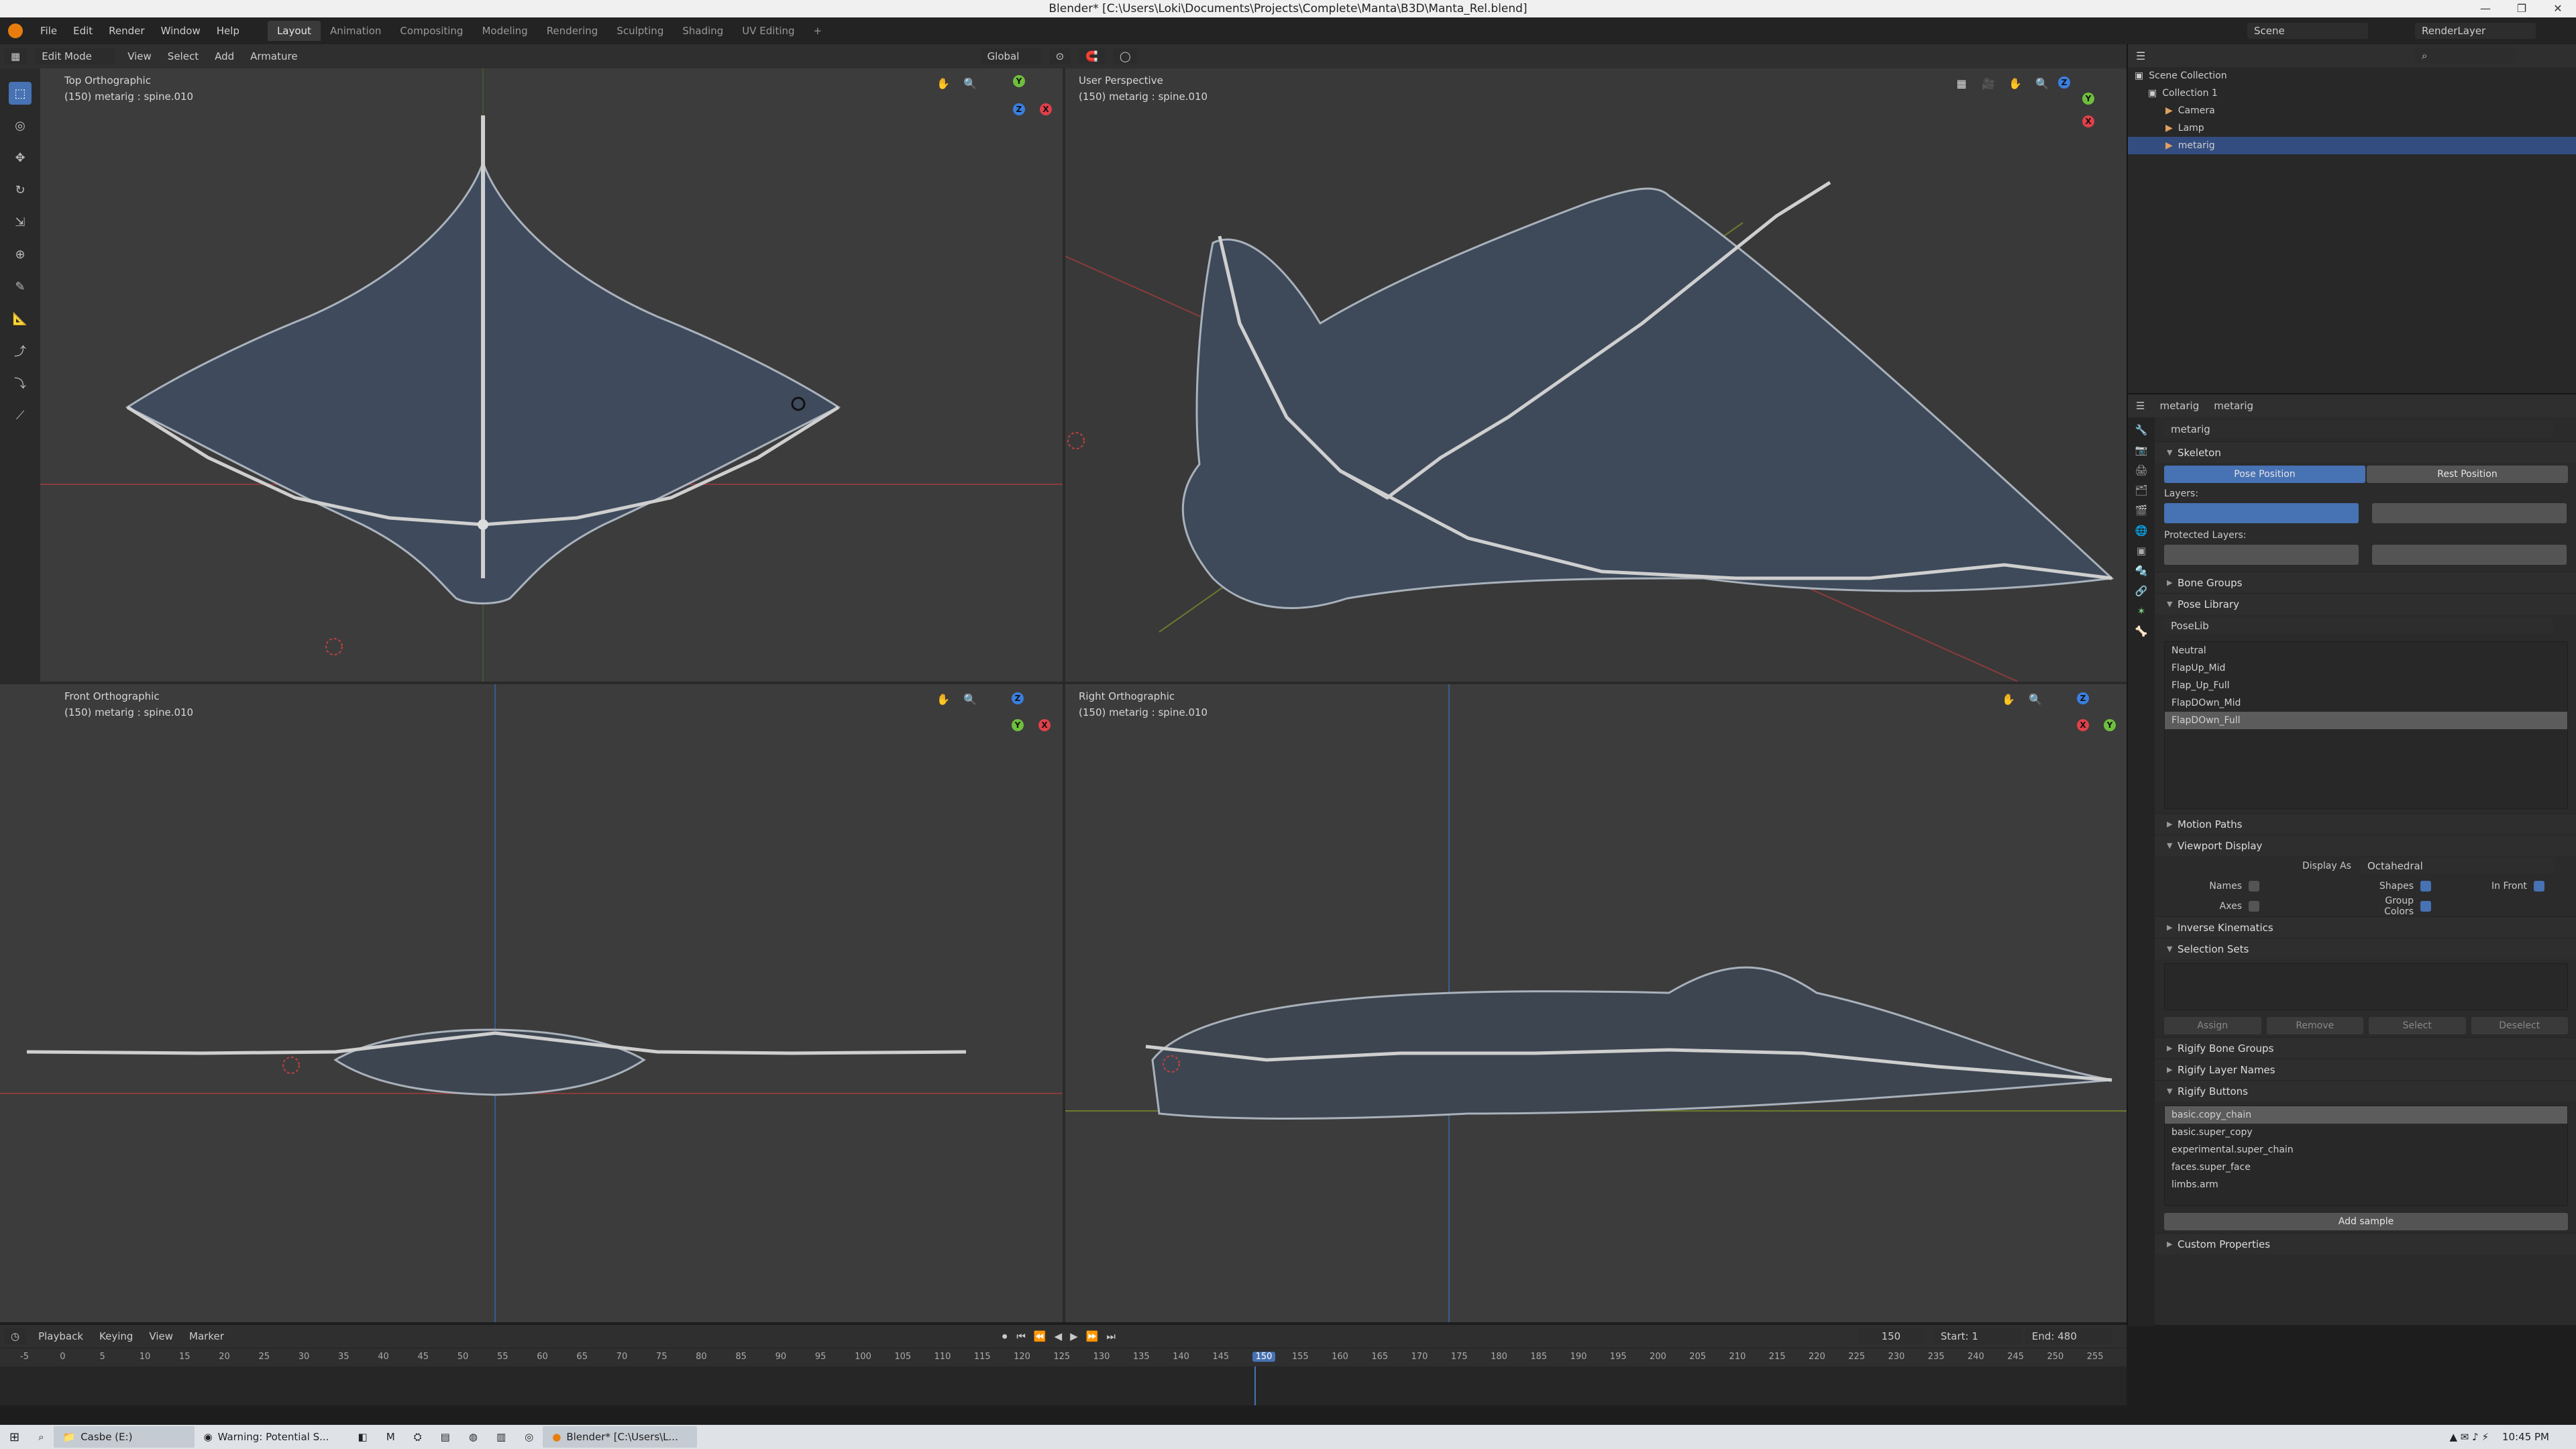  What do you see at coordinates (2469, 1437) in the screenshot?
I see `tray-icons: ▲ ✉ ♪ ⚡` at bounding box center [2469, 1437].